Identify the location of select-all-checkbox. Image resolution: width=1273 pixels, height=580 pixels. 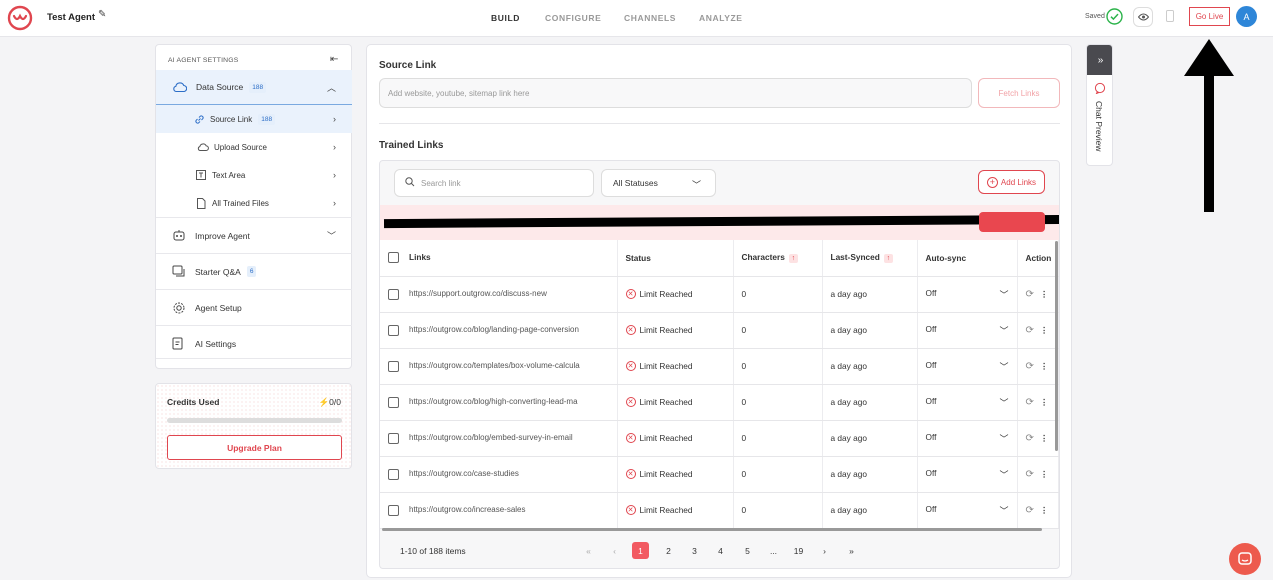
(393, 258).